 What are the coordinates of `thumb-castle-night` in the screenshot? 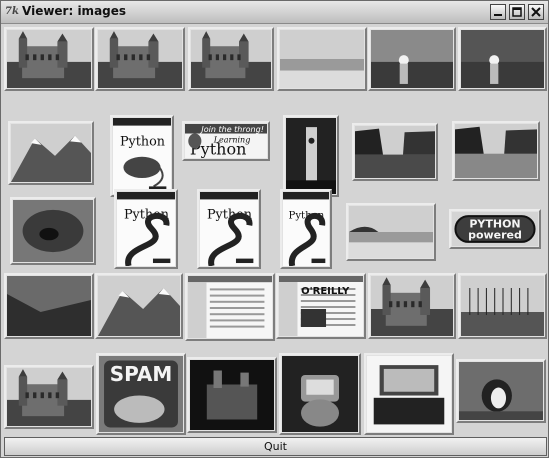 It's located at (232, 395).